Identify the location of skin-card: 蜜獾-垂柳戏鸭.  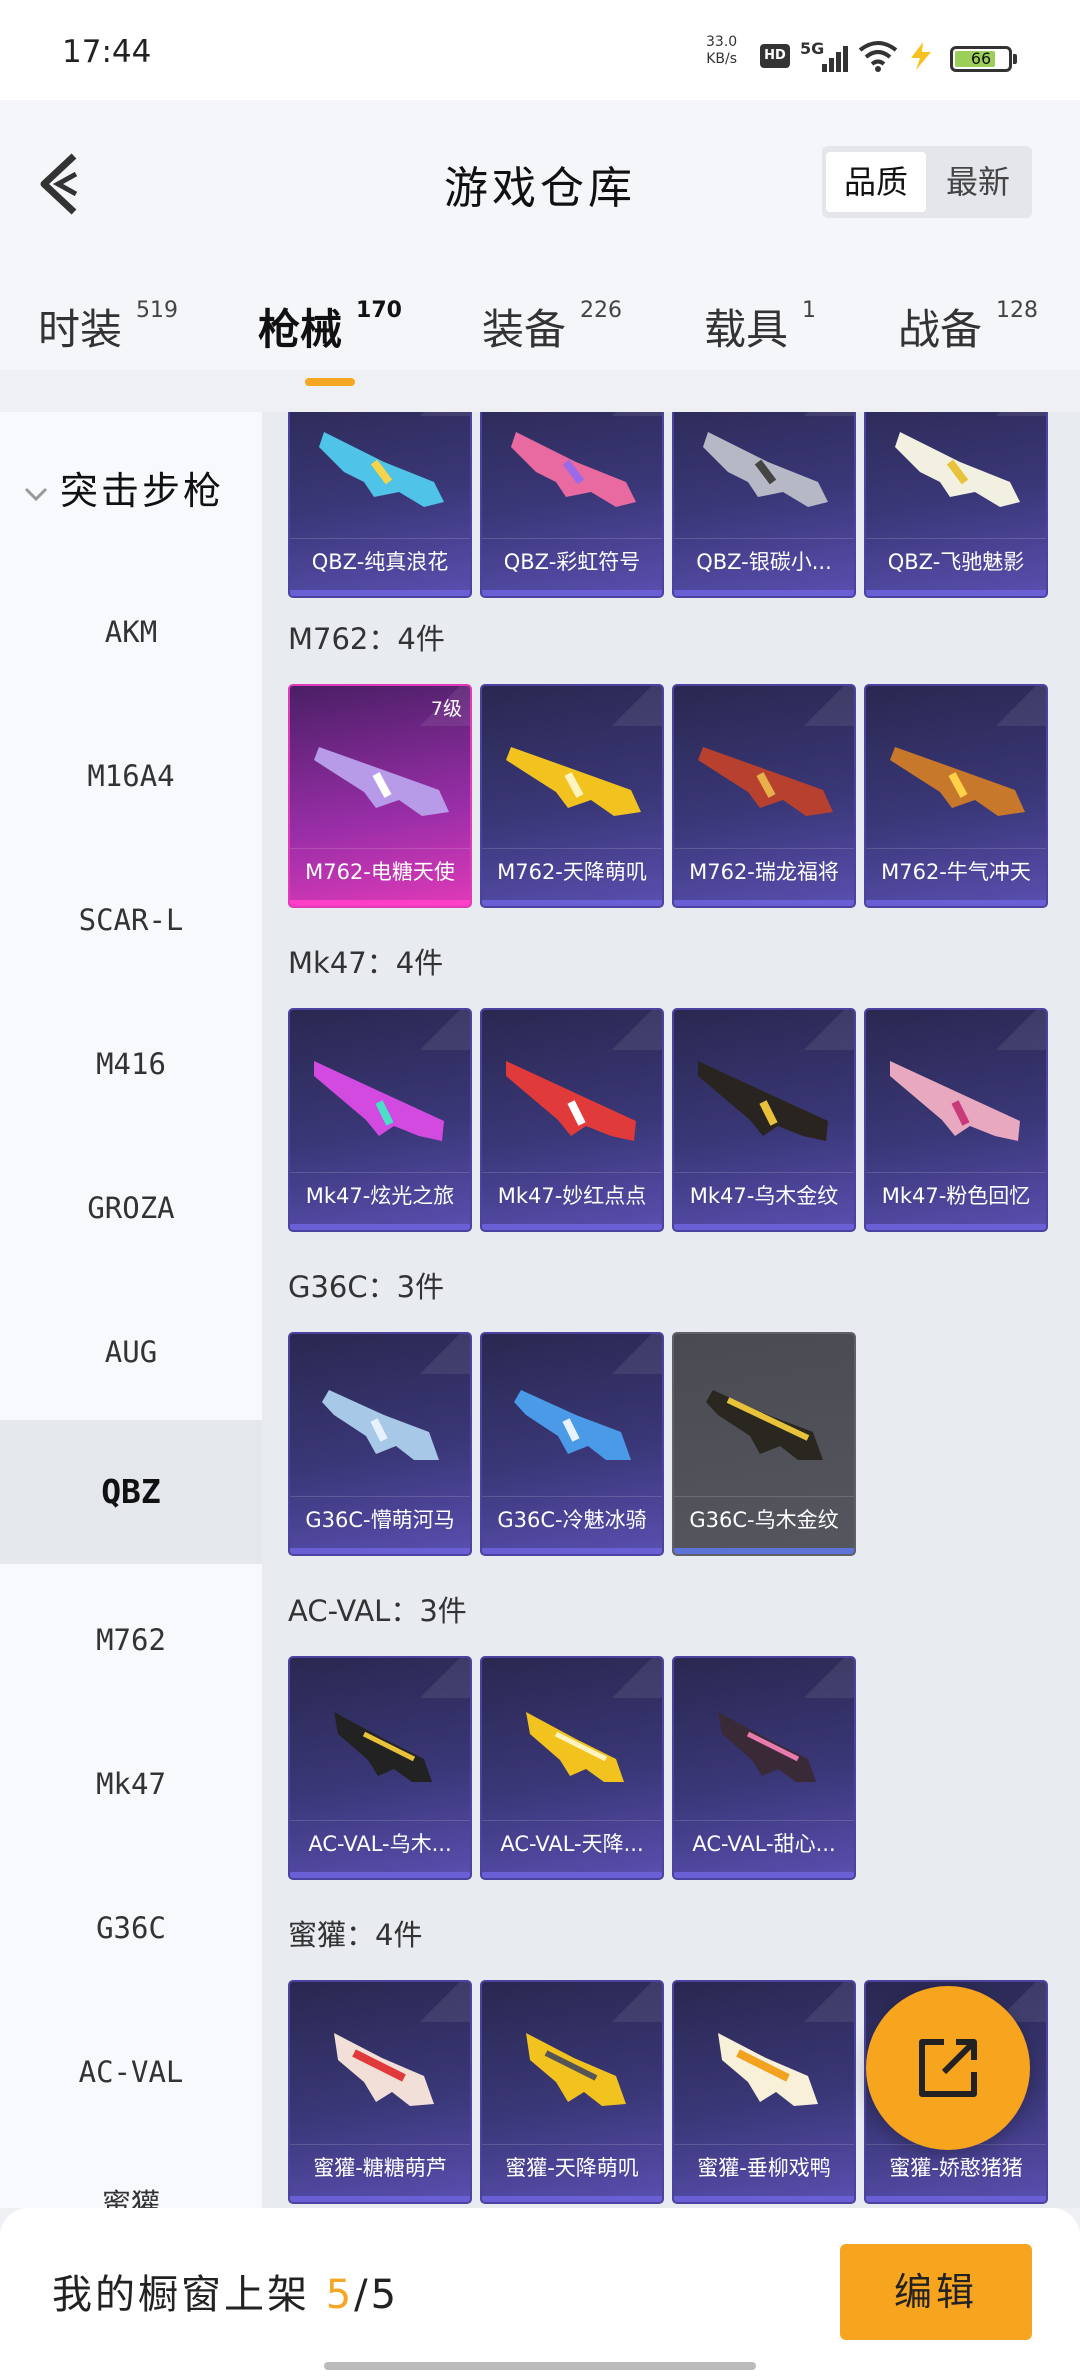
(764, 2092).